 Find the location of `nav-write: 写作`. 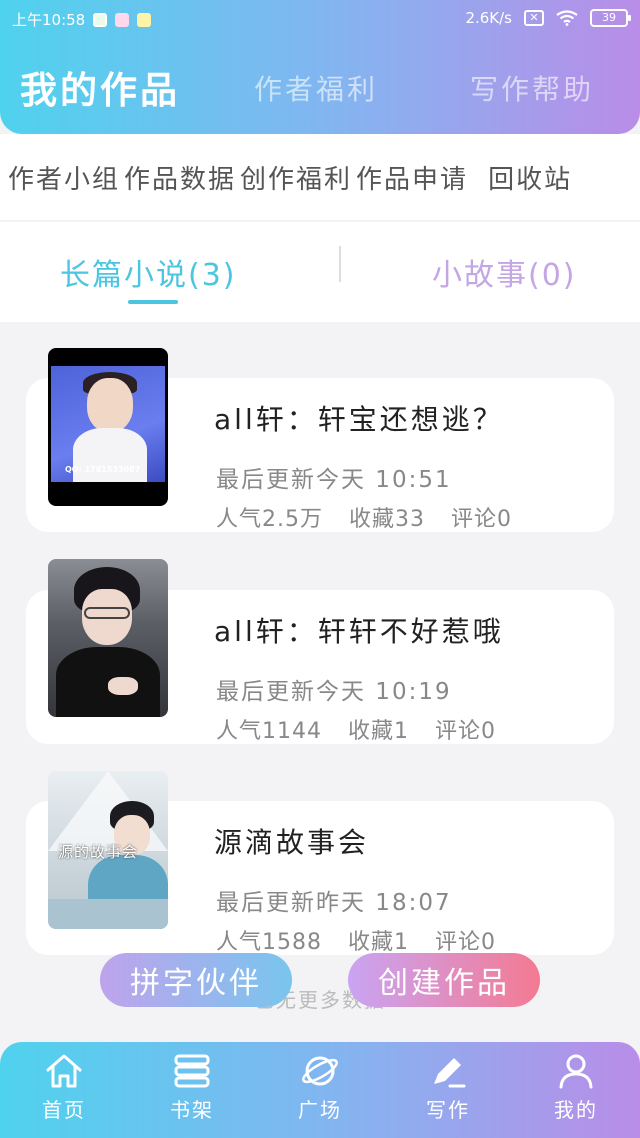

nav-write: 写作 is located at coordinates (448, 1087).